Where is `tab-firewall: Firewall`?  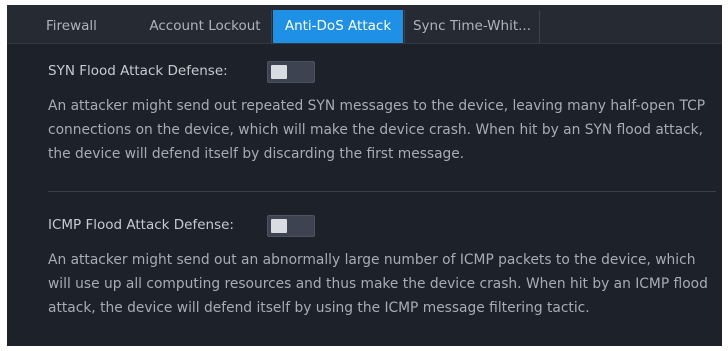 tab-firewall: Firewall is located at coordinates (75, 26).